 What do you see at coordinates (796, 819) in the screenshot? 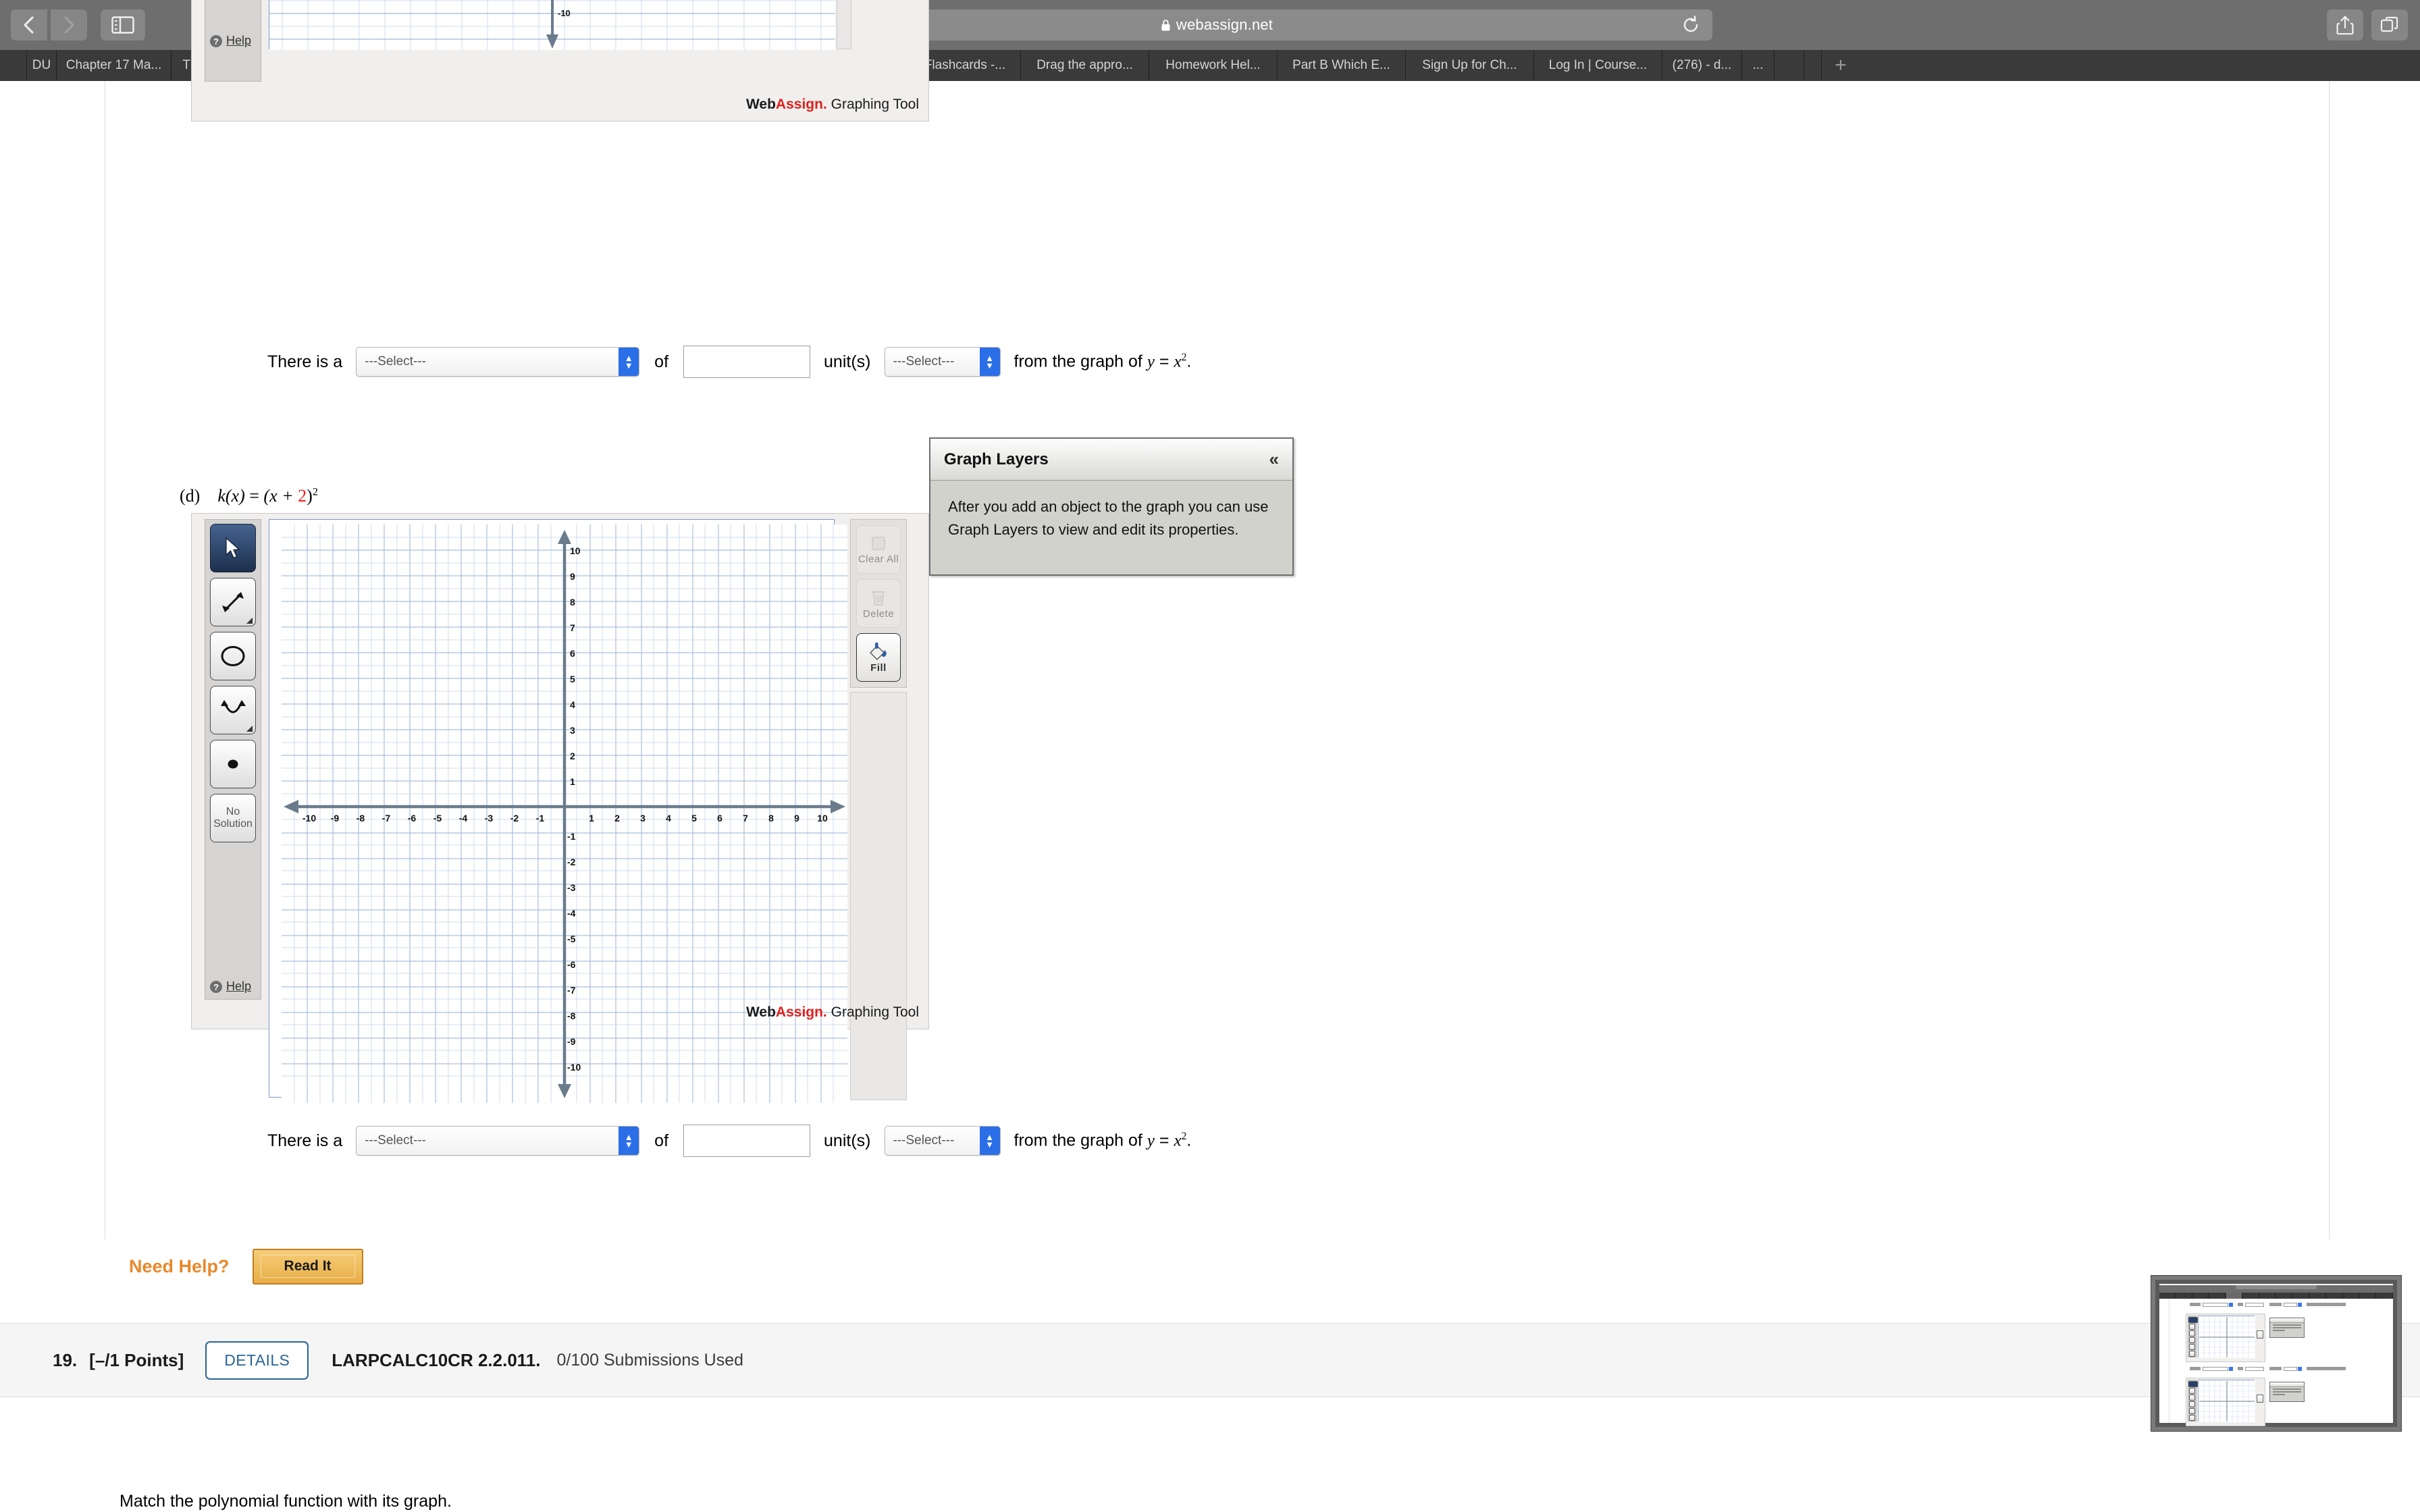
I see `svg-text: 9` at bounding box center [796, 819].